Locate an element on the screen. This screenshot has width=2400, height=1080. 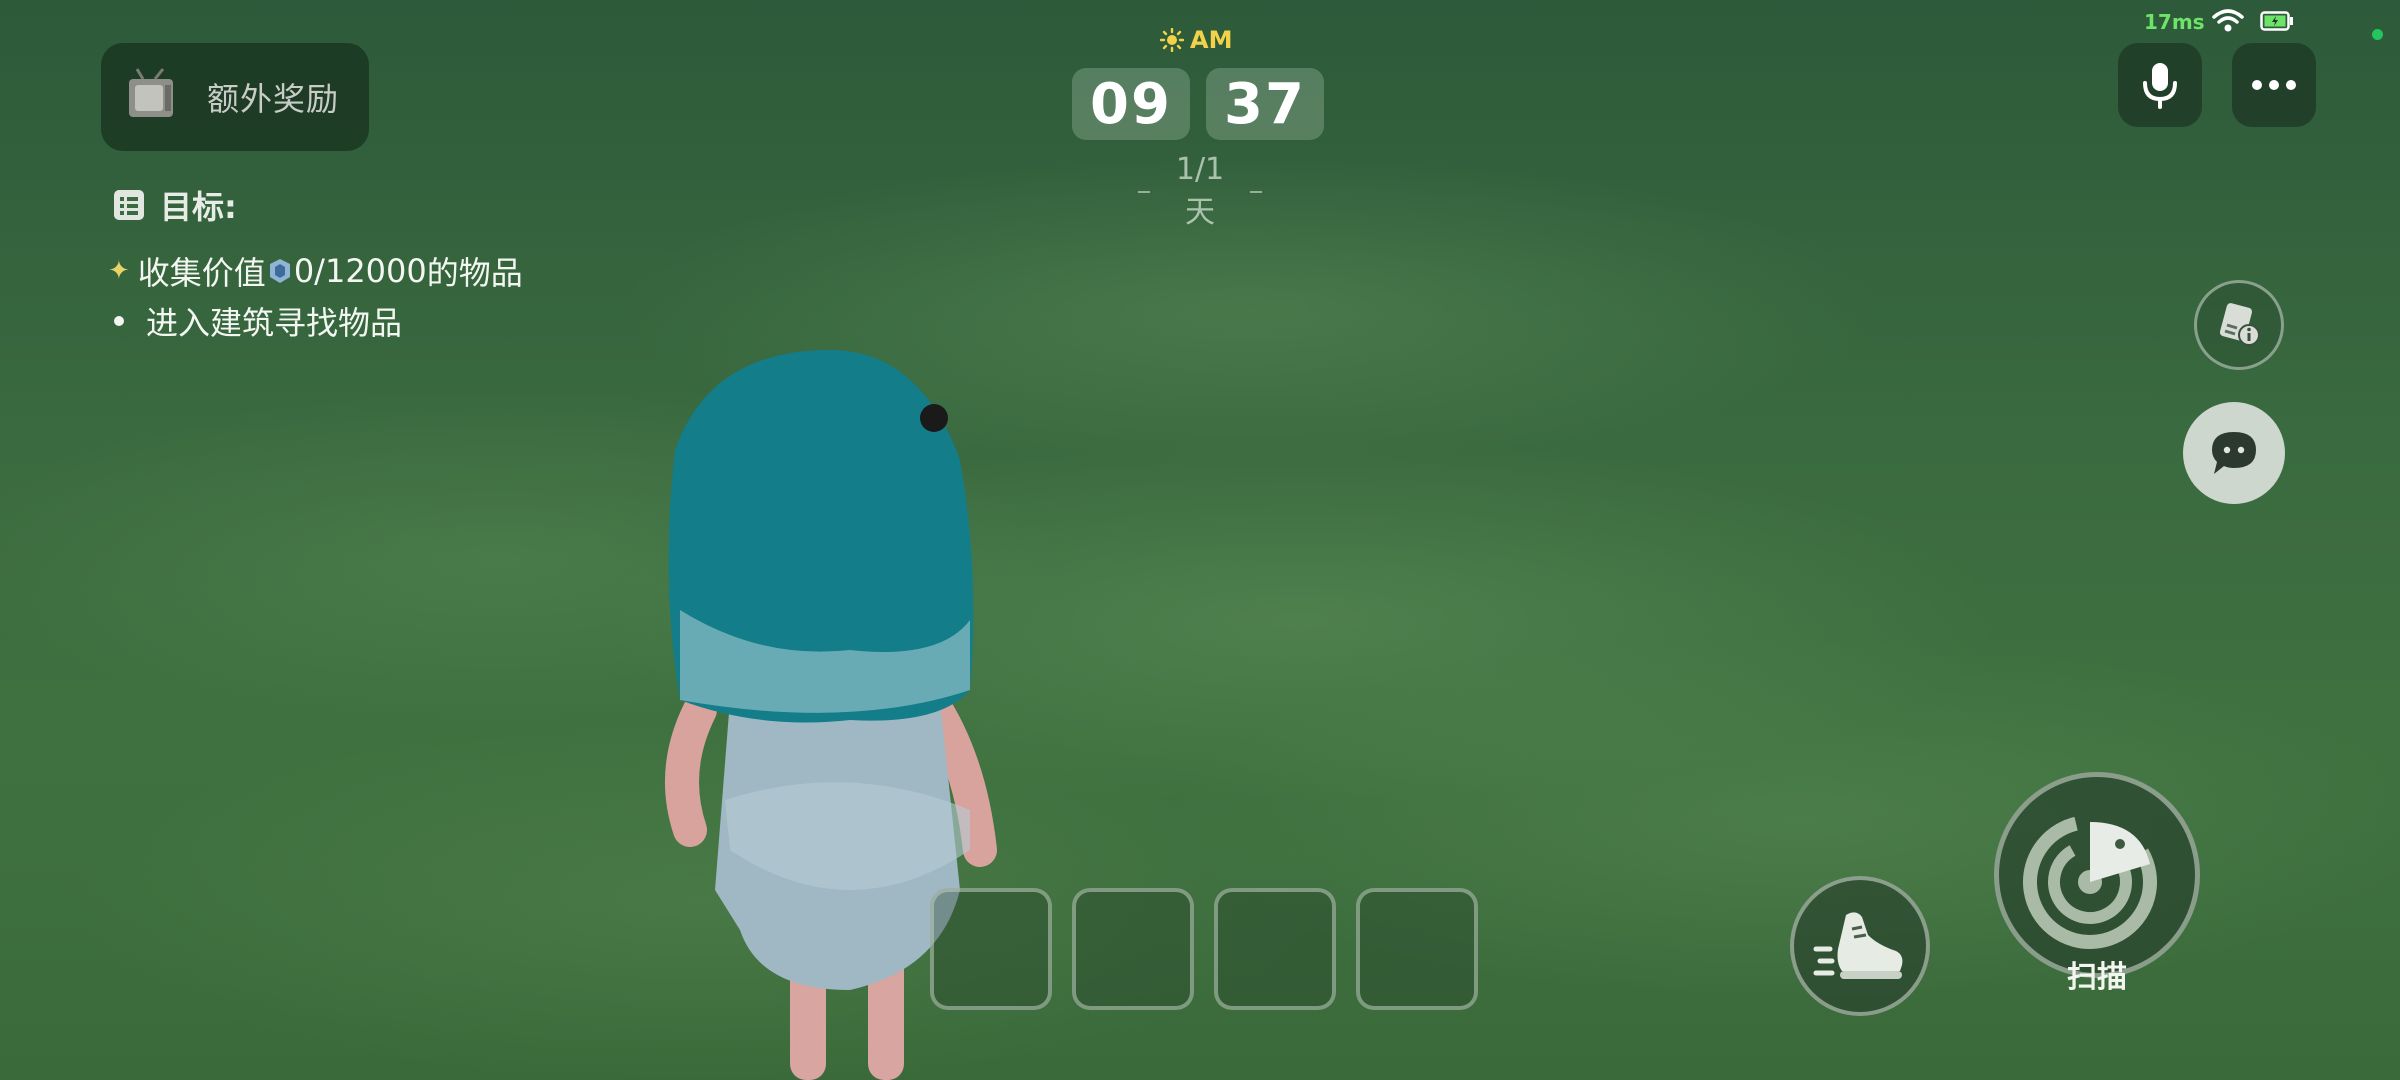
objective-enter-building: 进入建筑寻找物品 is located at coordinates (255, 321).